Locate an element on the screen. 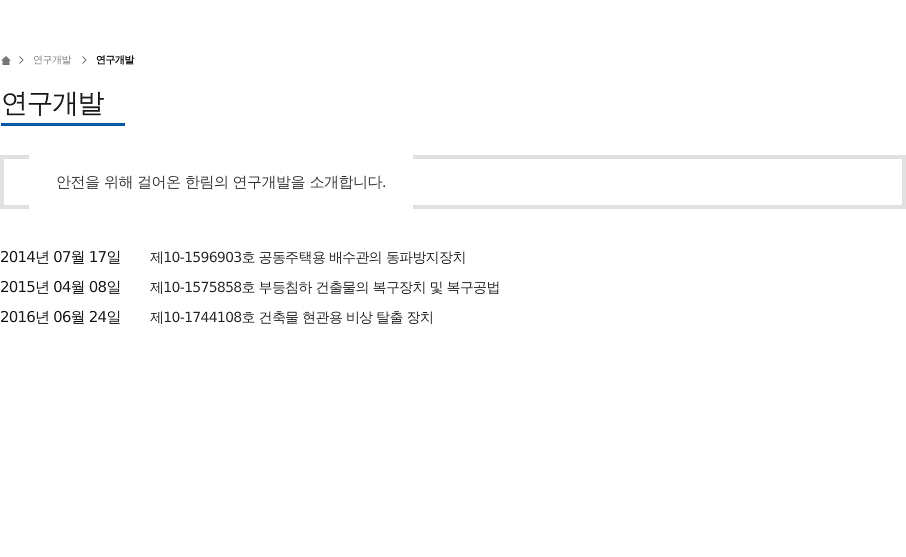  intro-text: 안전을 위해 걸어온 한림의 연구개발을 소개합니다. is located at coordinates (221, 182).